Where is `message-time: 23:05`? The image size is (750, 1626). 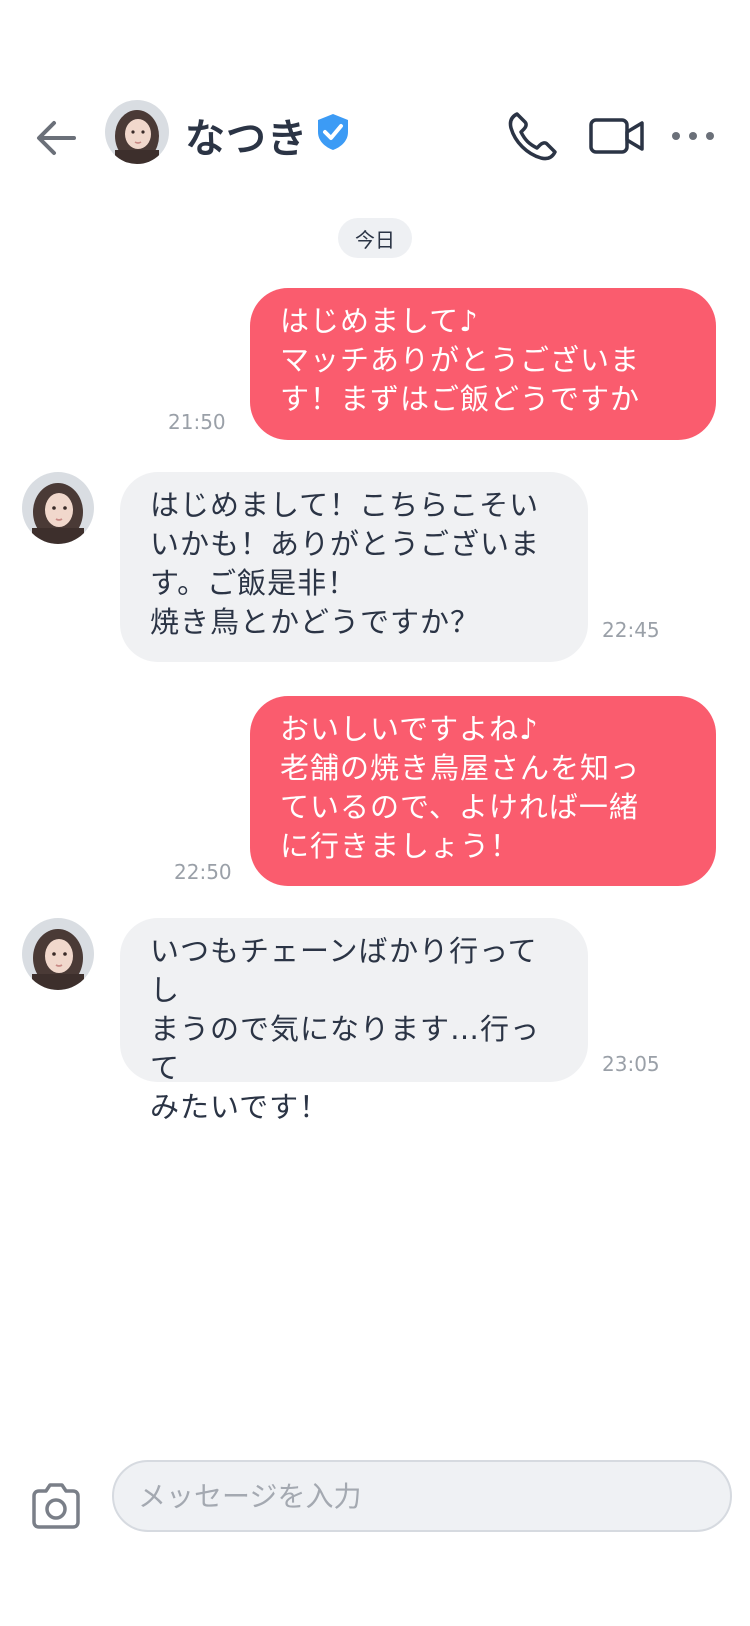
message-time: 23:05 is located at coordinates (631, 1064).